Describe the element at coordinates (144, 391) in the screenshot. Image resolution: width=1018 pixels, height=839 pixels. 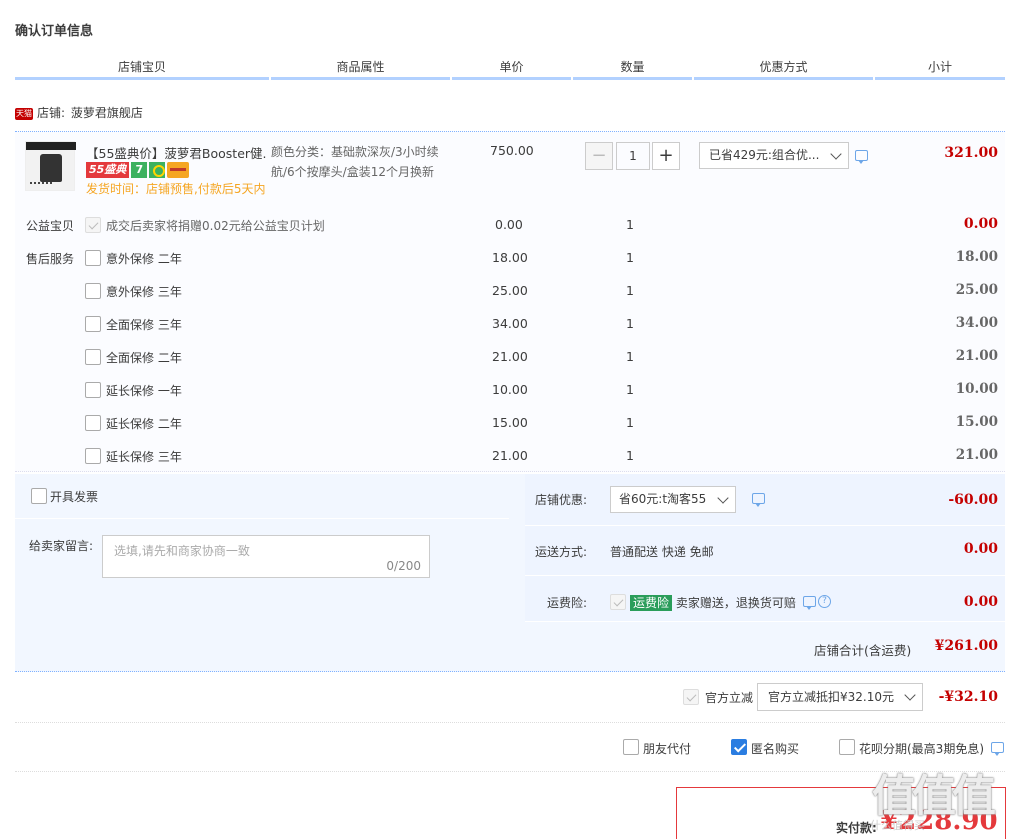
I see `service-name: 延长保修 一年` at that location.